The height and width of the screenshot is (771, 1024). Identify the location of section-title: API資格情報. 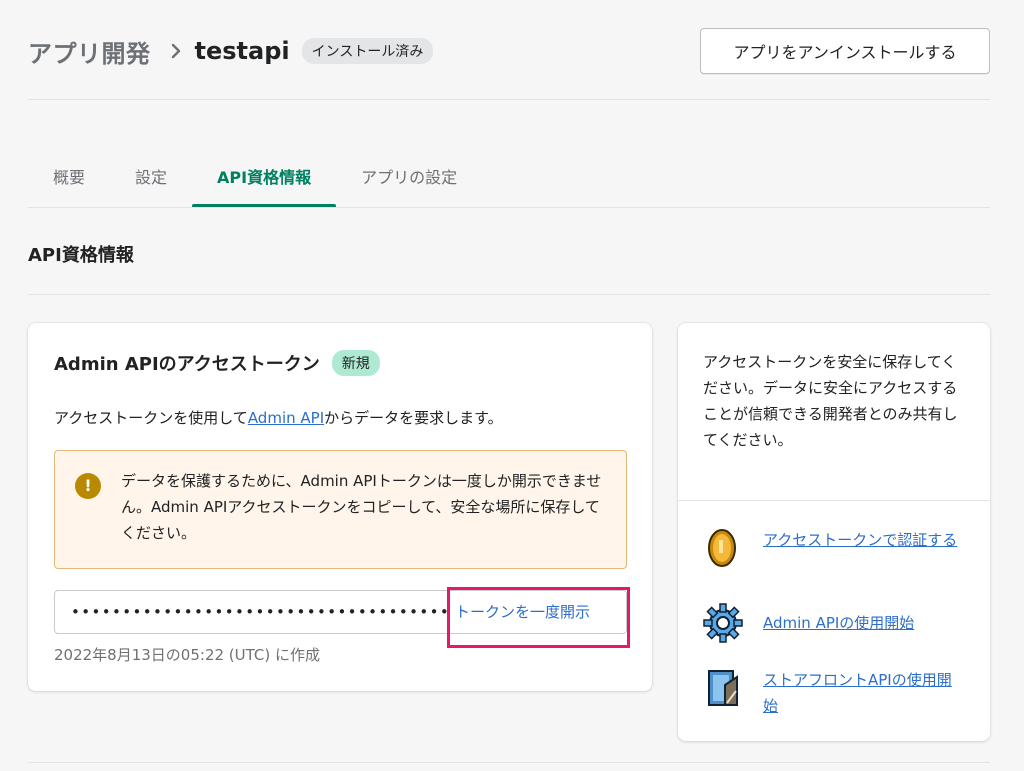
(81, 255).